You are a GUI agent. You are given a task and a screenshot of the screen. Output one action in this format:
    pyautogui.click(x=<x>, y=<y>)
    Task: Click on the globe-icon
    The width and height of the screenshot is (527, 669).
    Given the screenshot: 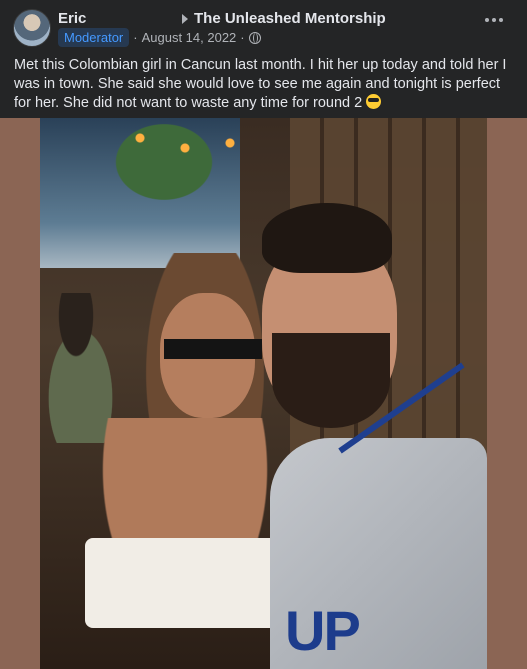 What is the action you would take?
    pyautogui.click(x=254, y=37)
    